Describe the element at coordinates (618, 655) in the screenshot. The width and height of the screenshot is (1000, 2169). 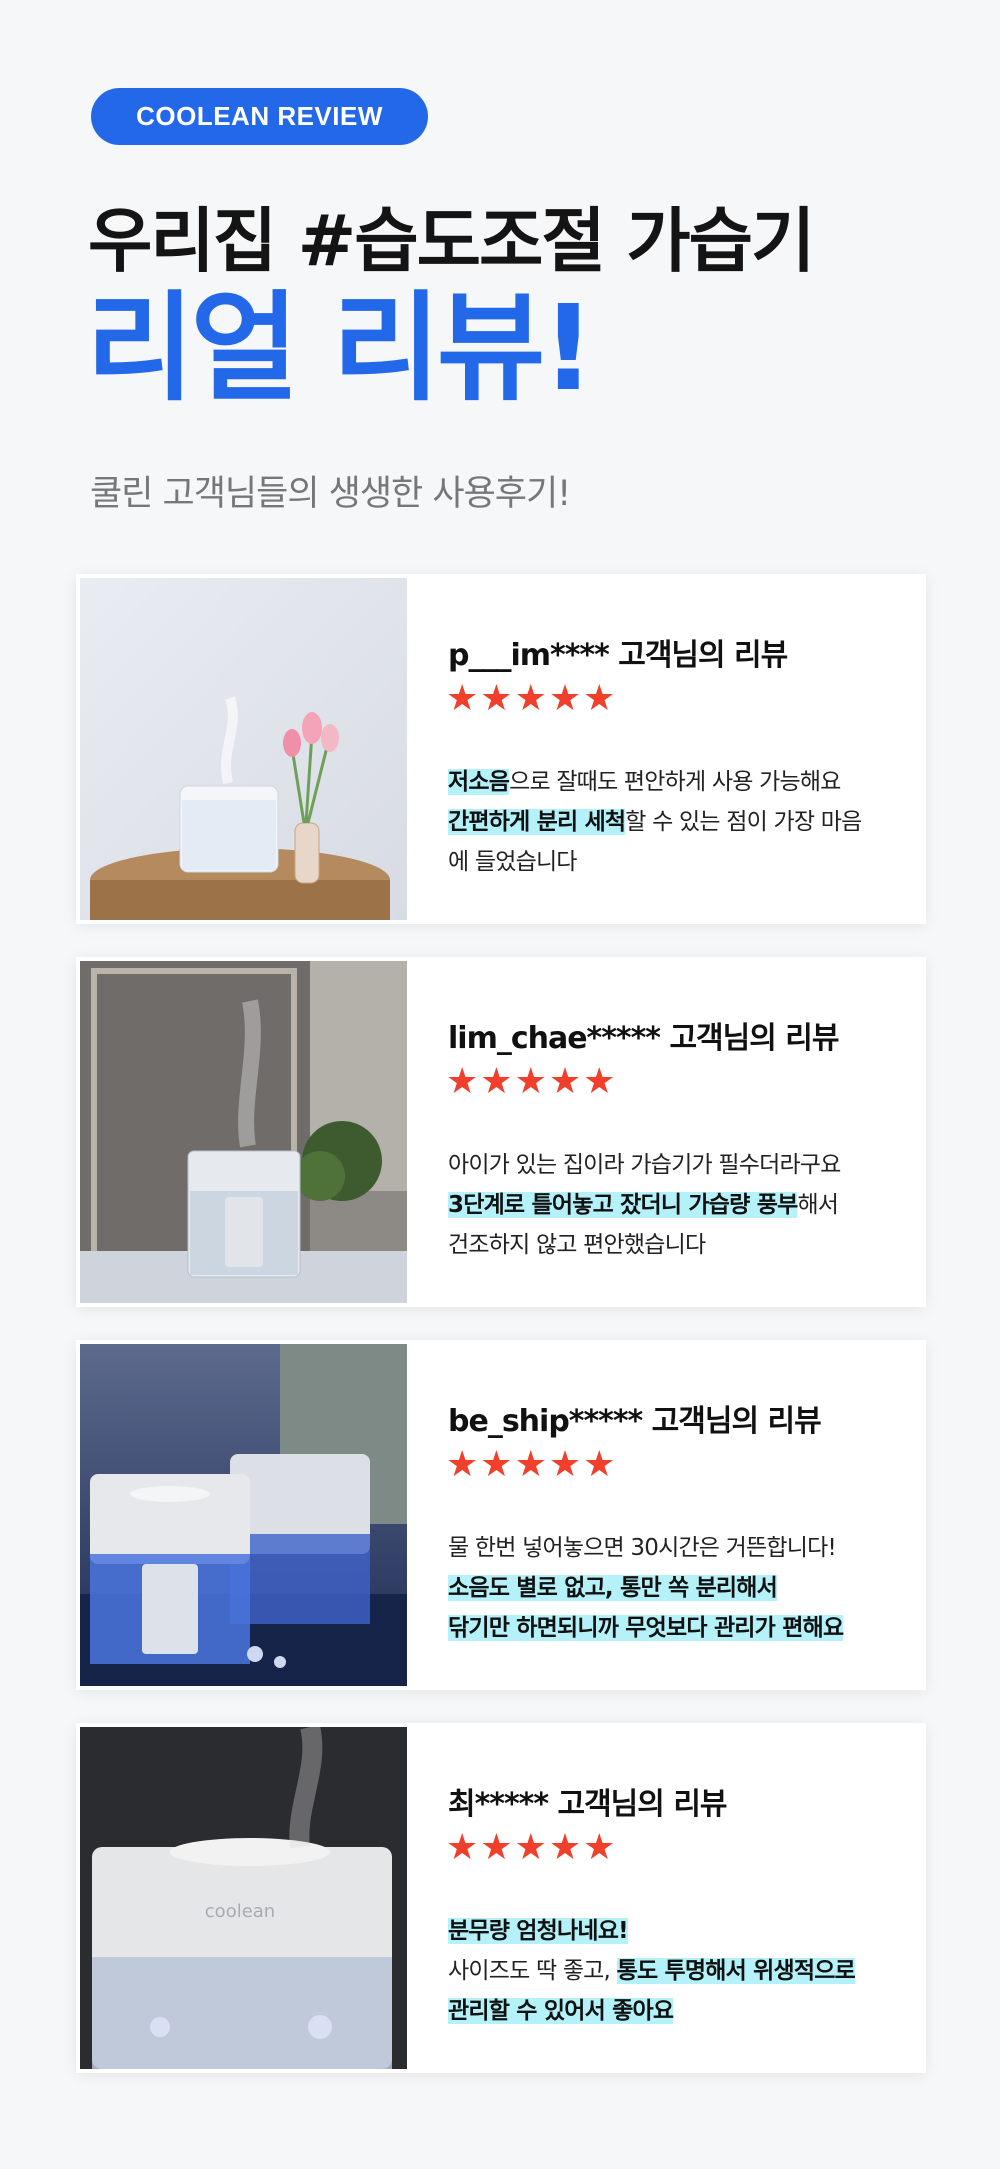
I see `reviewer-name: p___im**** 고객님의 리뷰` at that location.